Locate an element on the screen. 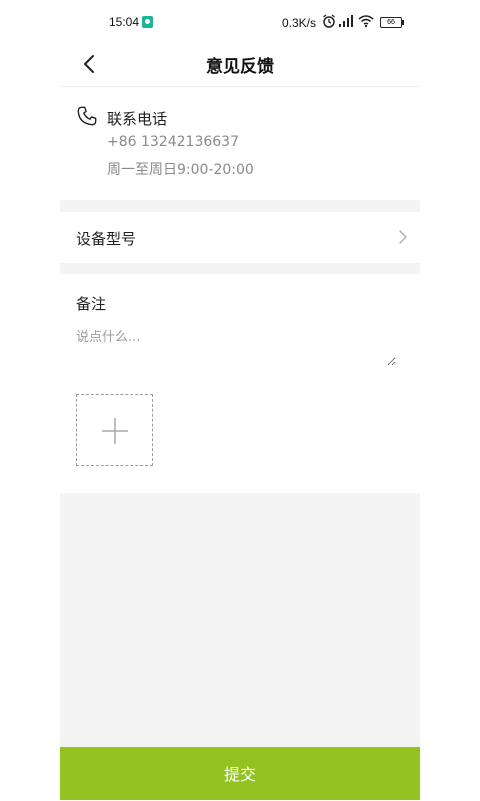  chevron-right-icon is located at coordinates (403, 237).